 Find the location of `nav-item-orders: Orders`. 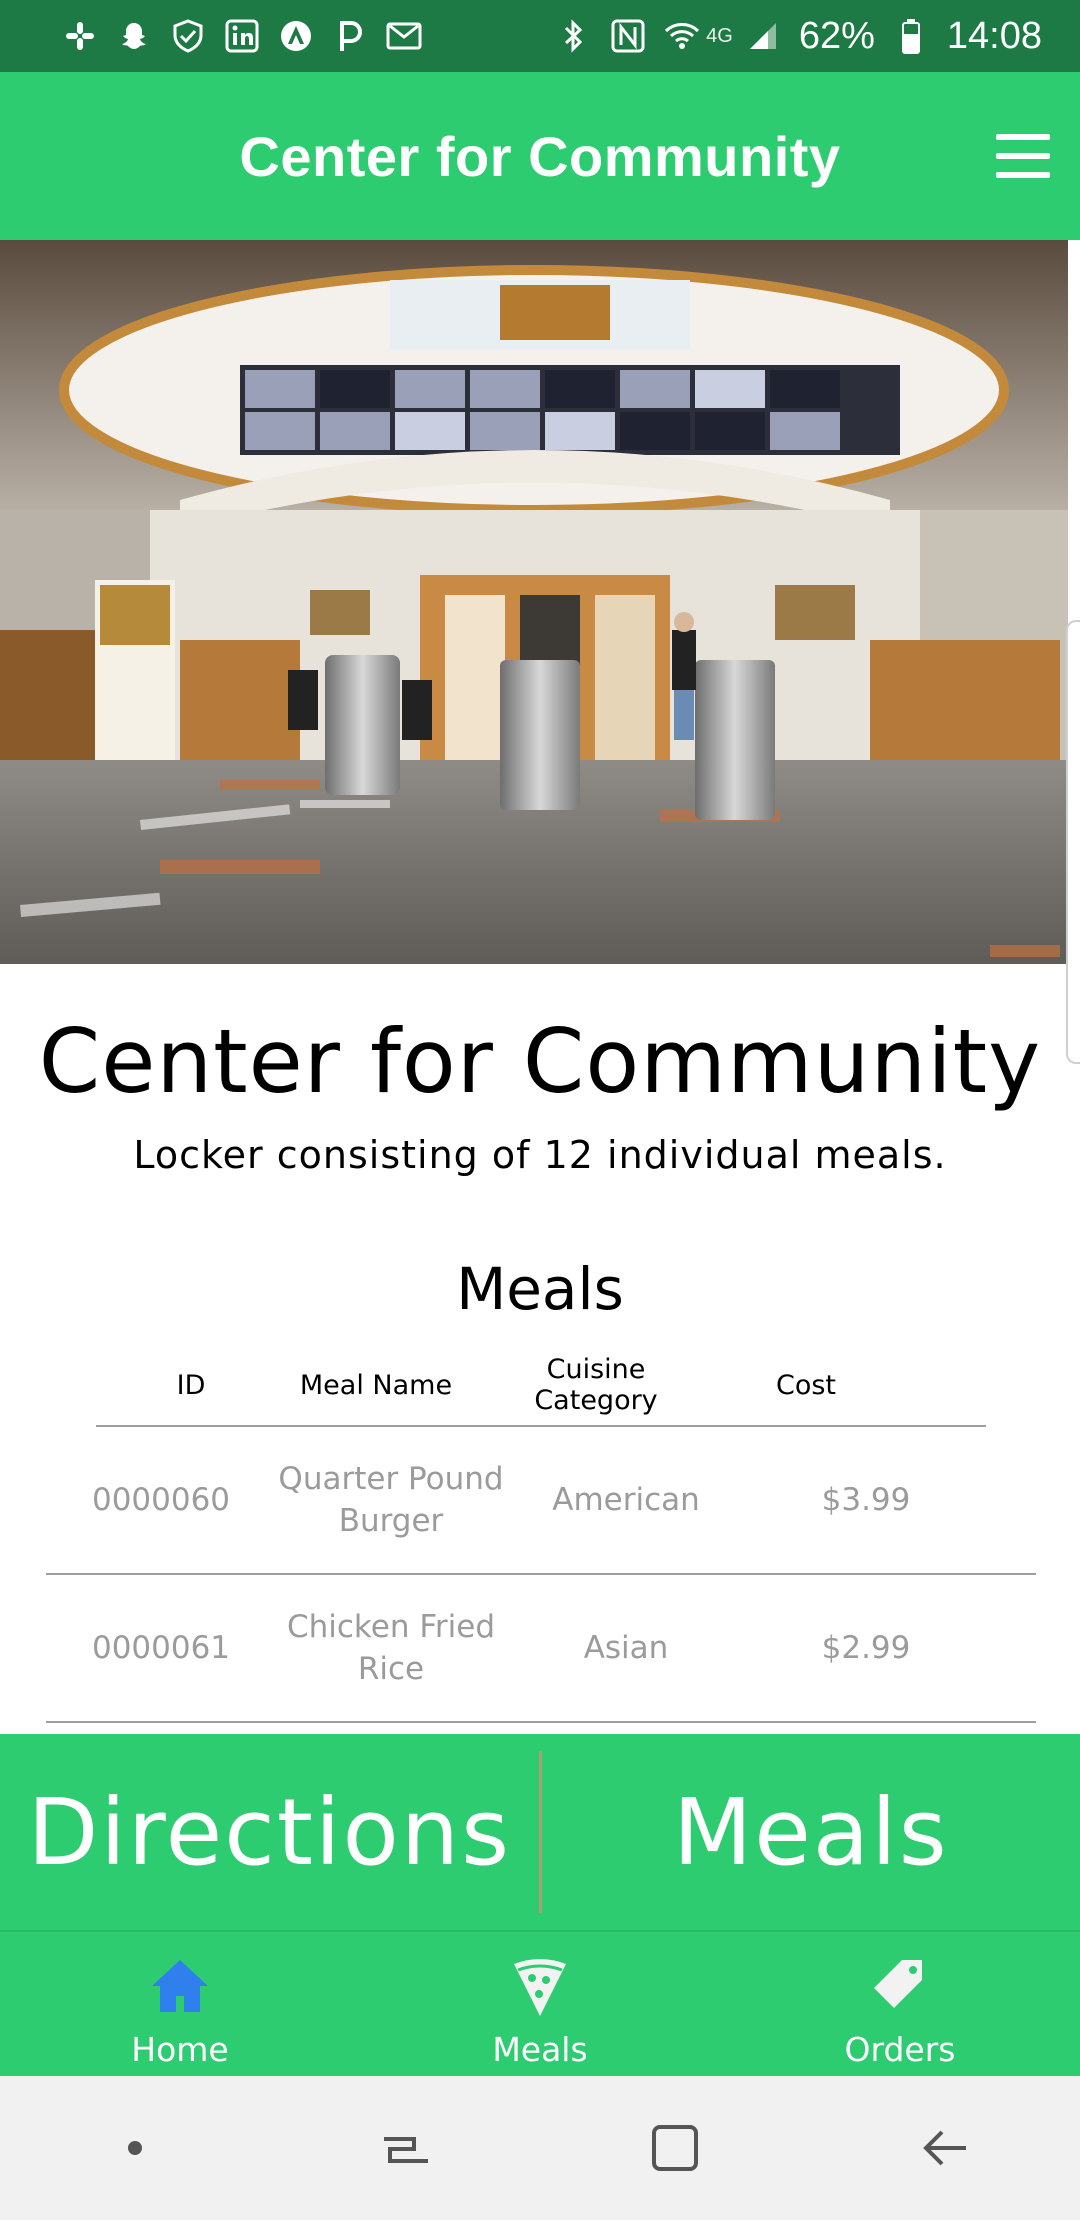

nav-item-orders: Orders is located at coordinates (900, 2004).